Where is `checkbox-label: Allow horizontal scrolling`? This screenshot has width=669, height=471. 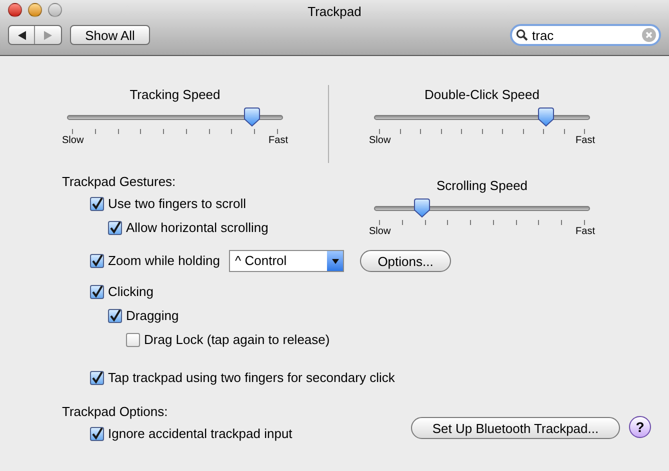 checkbox-label: Allow horizontal scrolling is located at coordinates (197, 228).